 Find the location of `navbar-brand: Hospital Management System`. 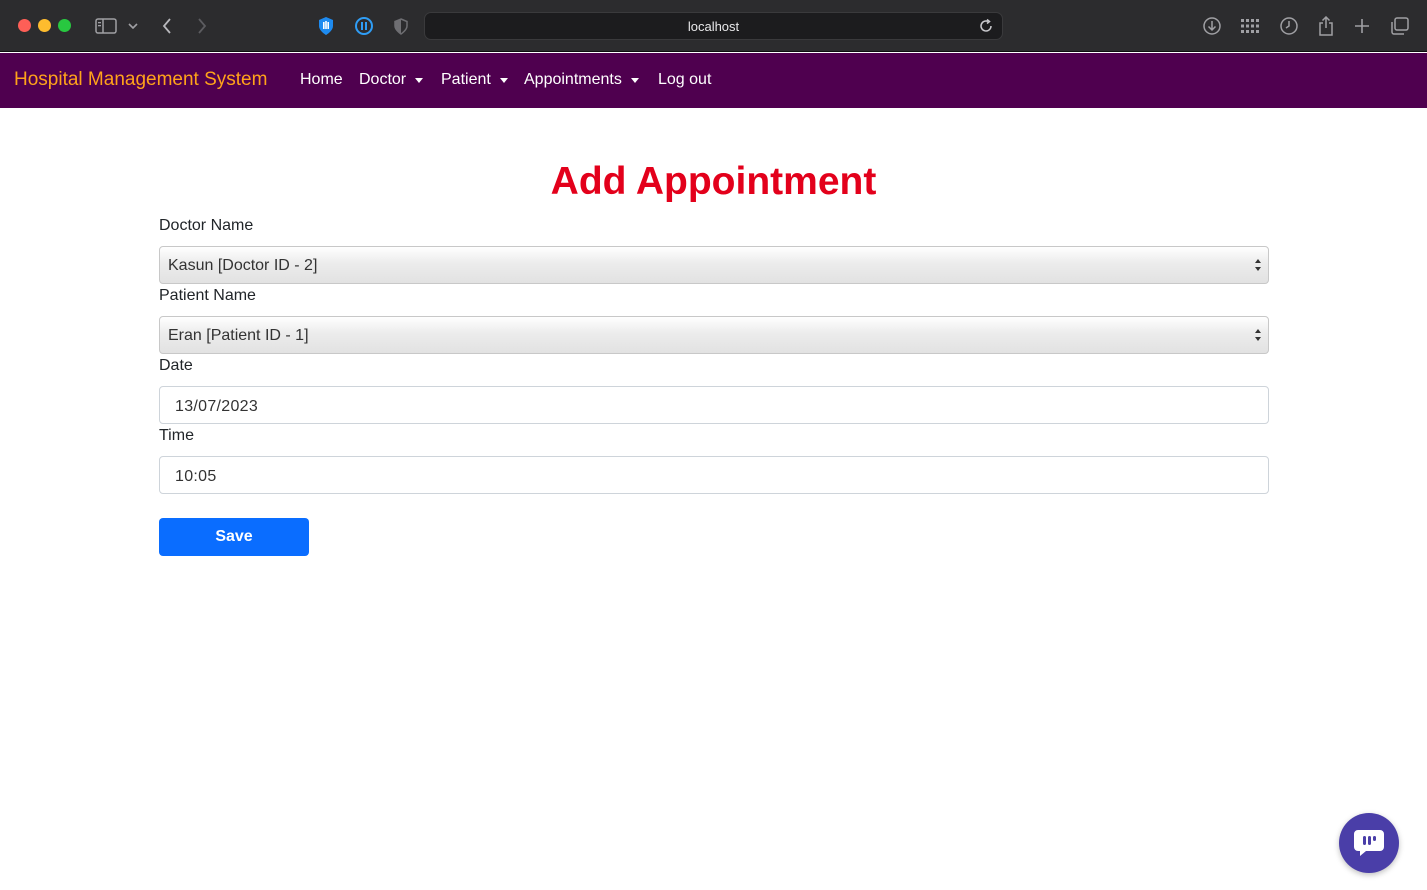

navbar-brand: Hospital Management System is located at coordinates (140, 80).